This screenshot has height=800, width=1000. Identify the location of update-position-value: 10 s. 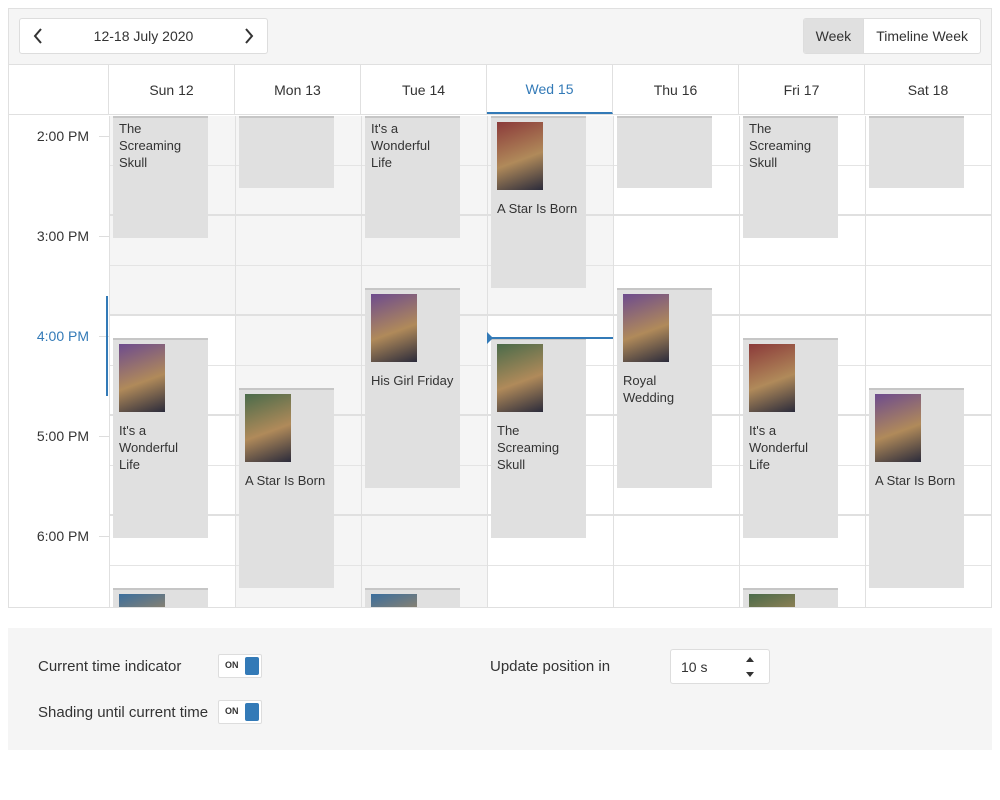
(694, 667).